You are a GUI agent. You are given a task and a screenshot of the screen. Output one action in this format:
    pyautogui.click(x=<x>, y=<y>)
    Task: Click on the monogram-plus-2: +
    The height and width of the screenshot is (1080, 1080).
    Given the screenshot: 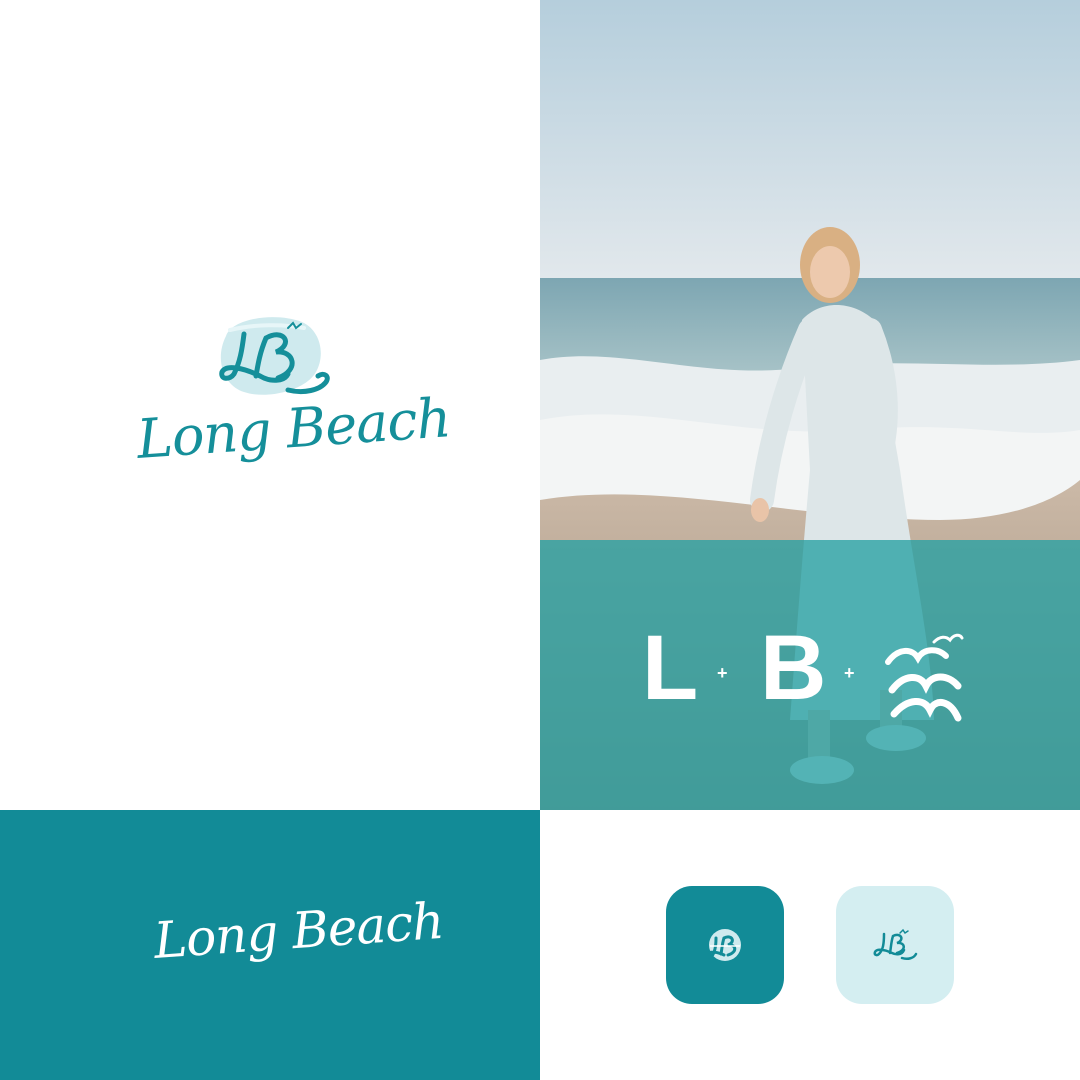 What is the action you would take?
    pyautogui.click(x=849, y=673)
    